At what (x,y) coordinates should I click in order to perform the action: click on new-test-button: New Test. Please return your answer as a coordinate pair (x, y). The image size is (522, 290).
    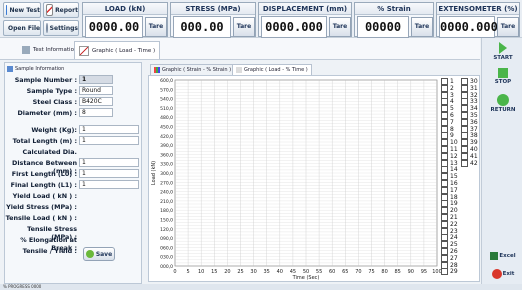
    Looking at the image, I should click on (22, 10).